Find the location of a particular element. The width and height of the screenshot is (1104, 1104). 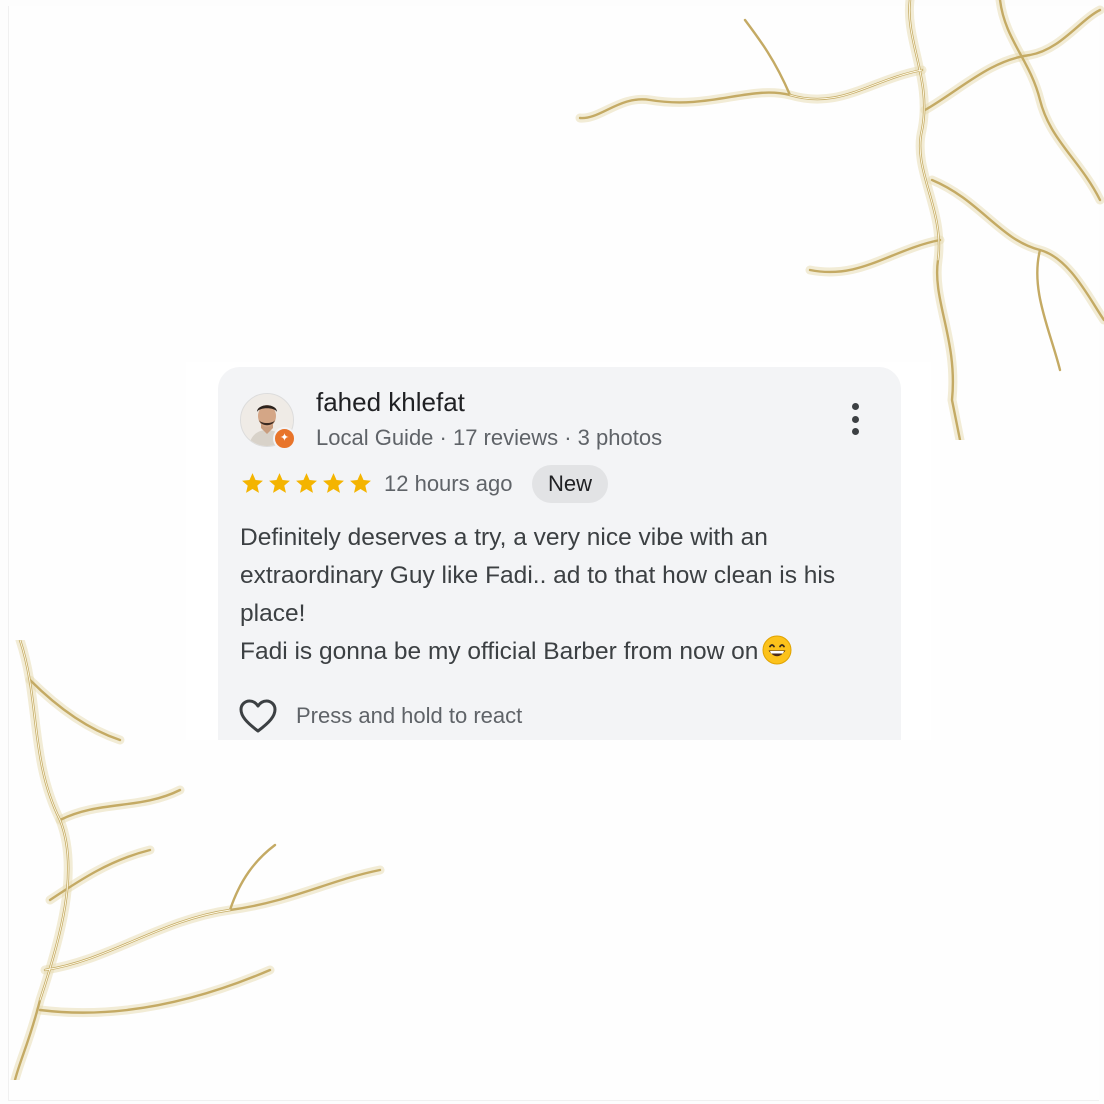

more-vert-icon is located at coordinates (855, 419).